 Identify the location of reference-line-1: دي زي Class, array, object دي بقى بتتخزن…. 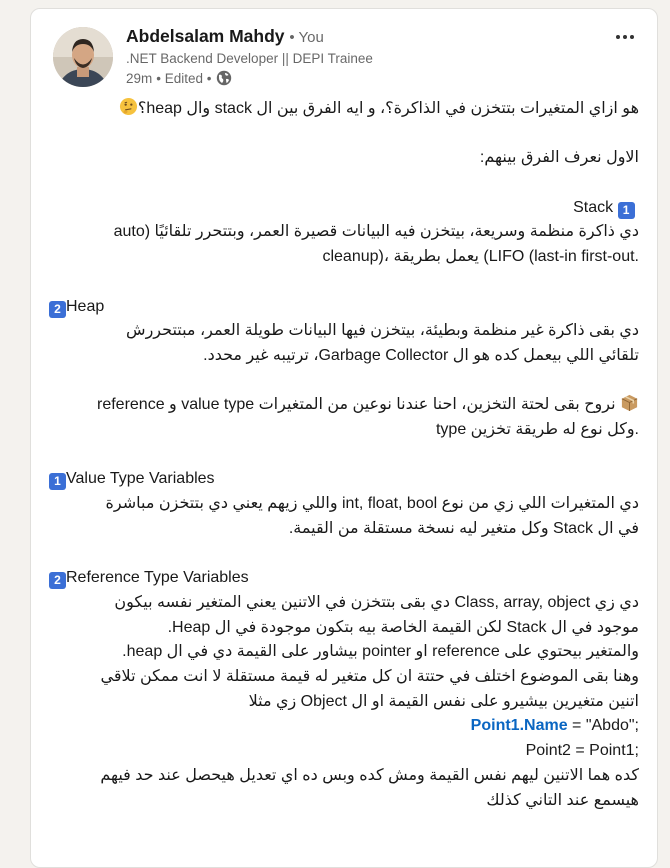
(376, 602).